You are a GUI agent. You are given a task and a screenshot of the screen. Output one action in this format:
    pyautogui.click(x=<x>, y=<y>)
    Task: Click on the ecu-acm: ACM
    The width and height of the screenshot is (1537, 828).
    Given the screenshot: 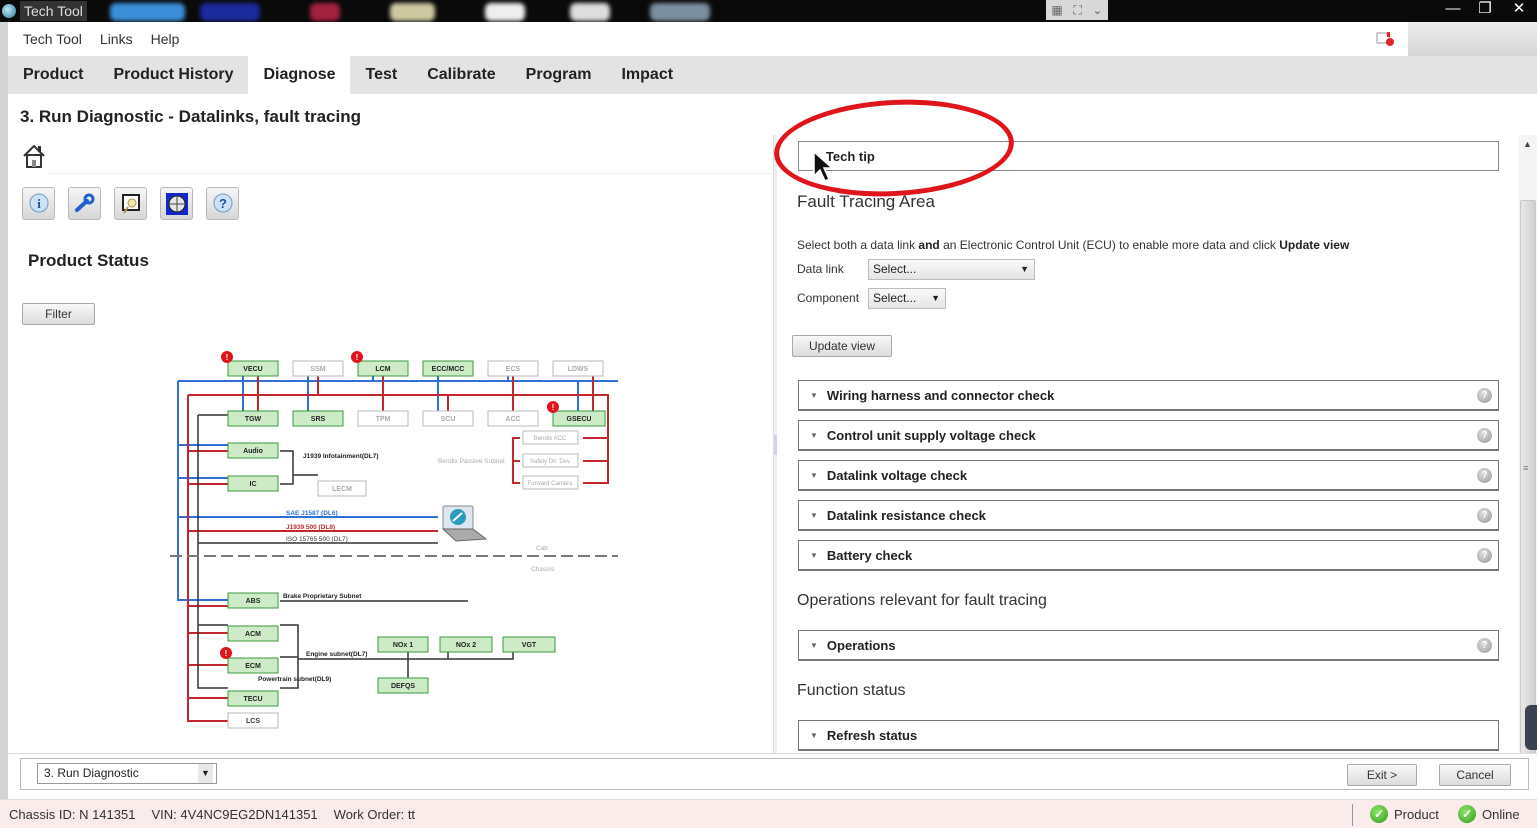 What is the action you would take?
    pyautogui.click(x=253, y=633)
    